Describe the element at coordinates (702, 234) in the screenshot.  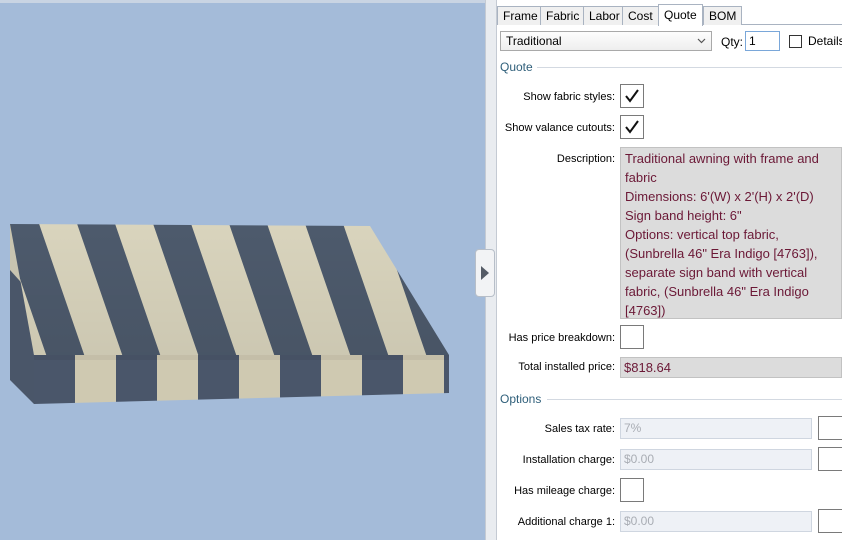
I see `description-line: Options: vertical top fabric,` at that location.